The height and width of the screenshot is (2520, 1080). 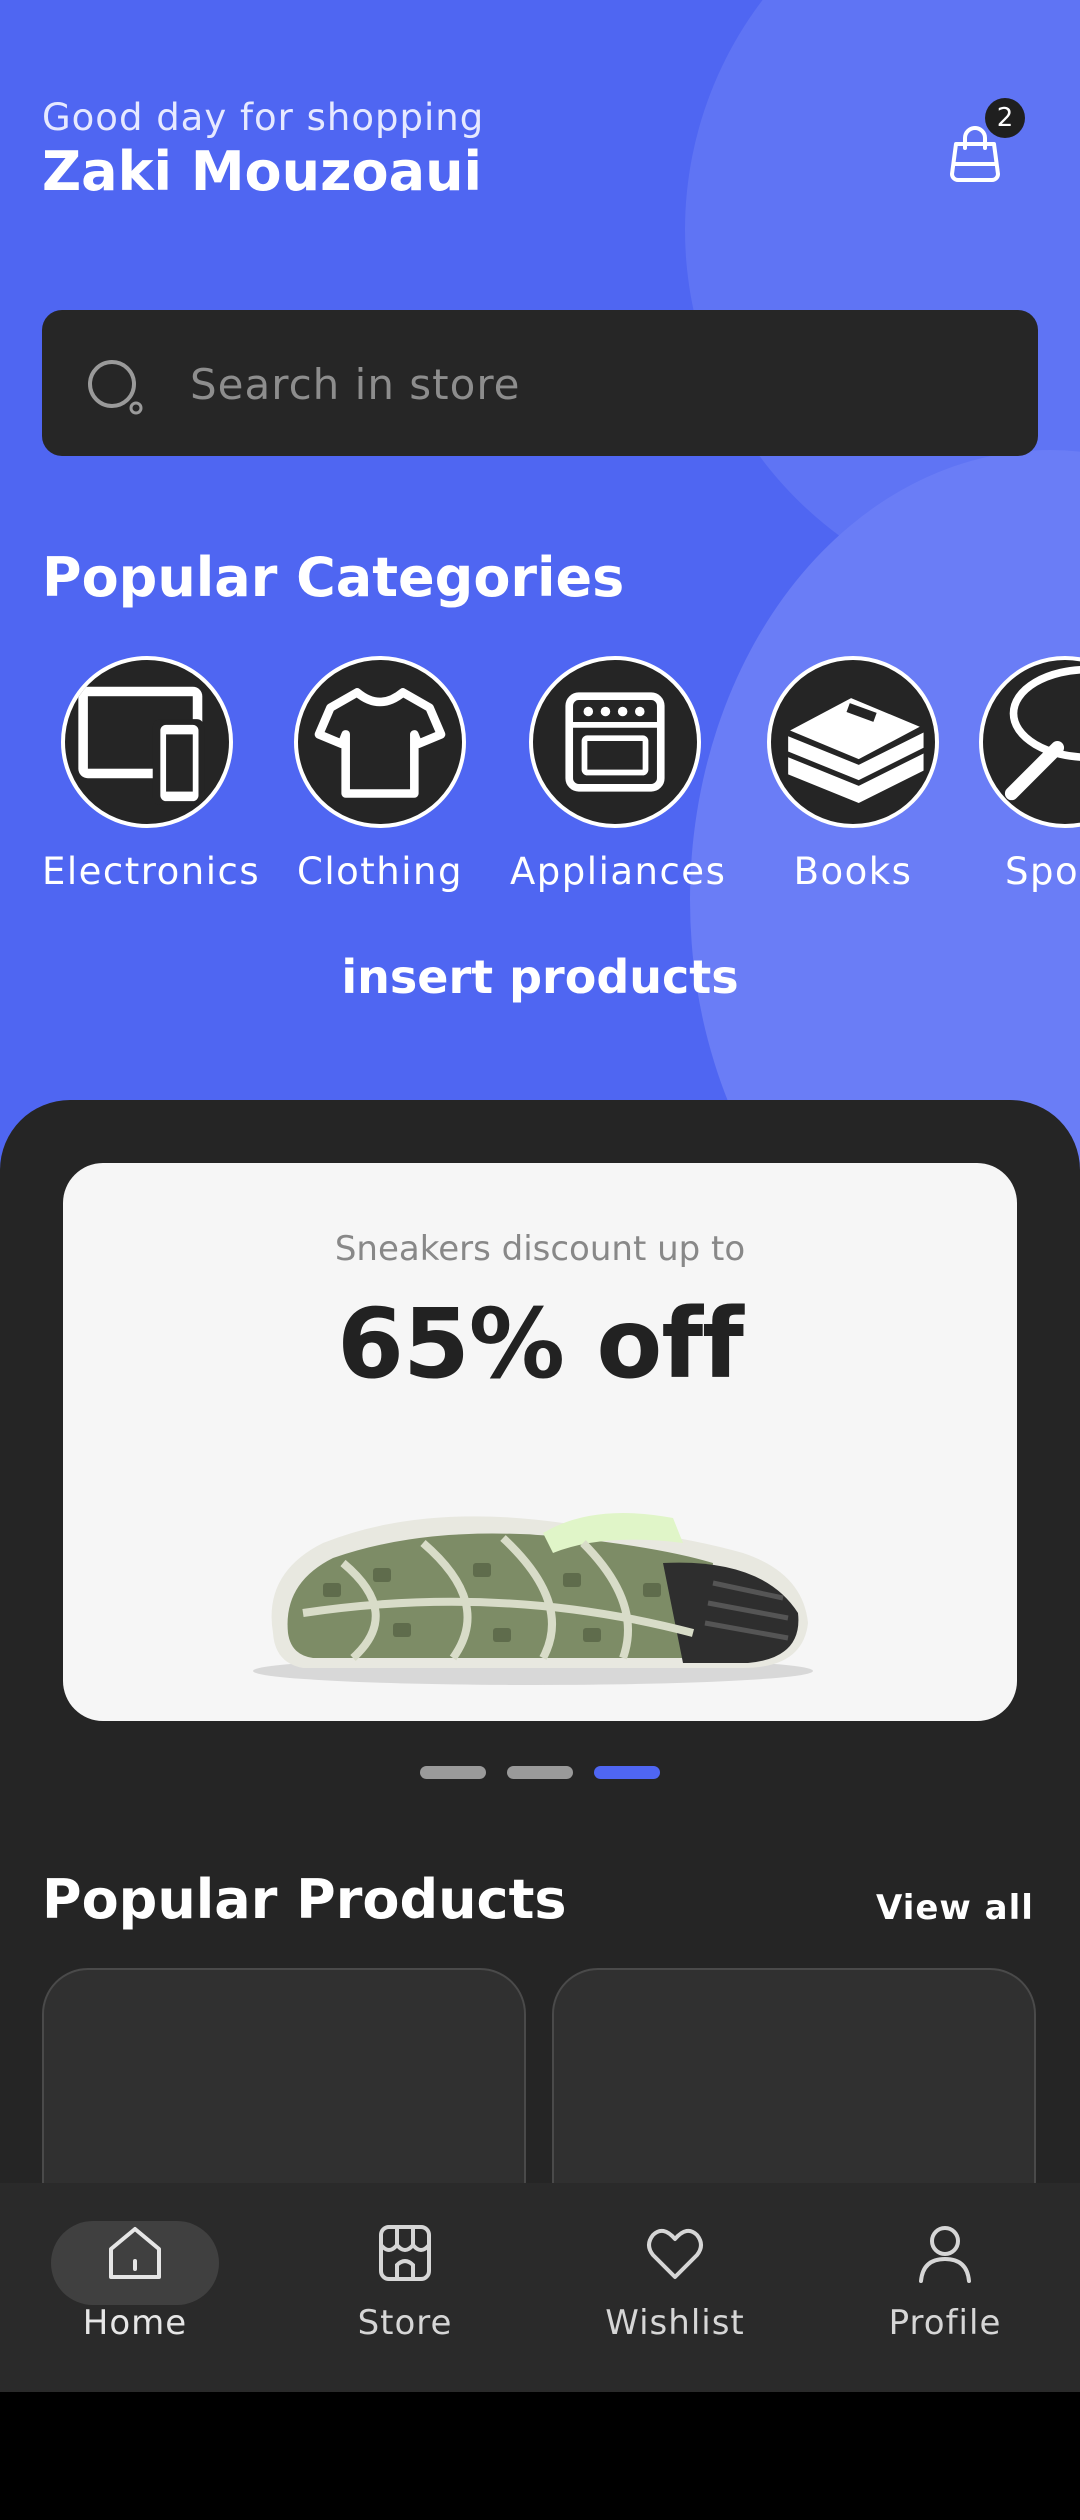 I want to click on category-label: Clothing, so click(x=380, y=871).